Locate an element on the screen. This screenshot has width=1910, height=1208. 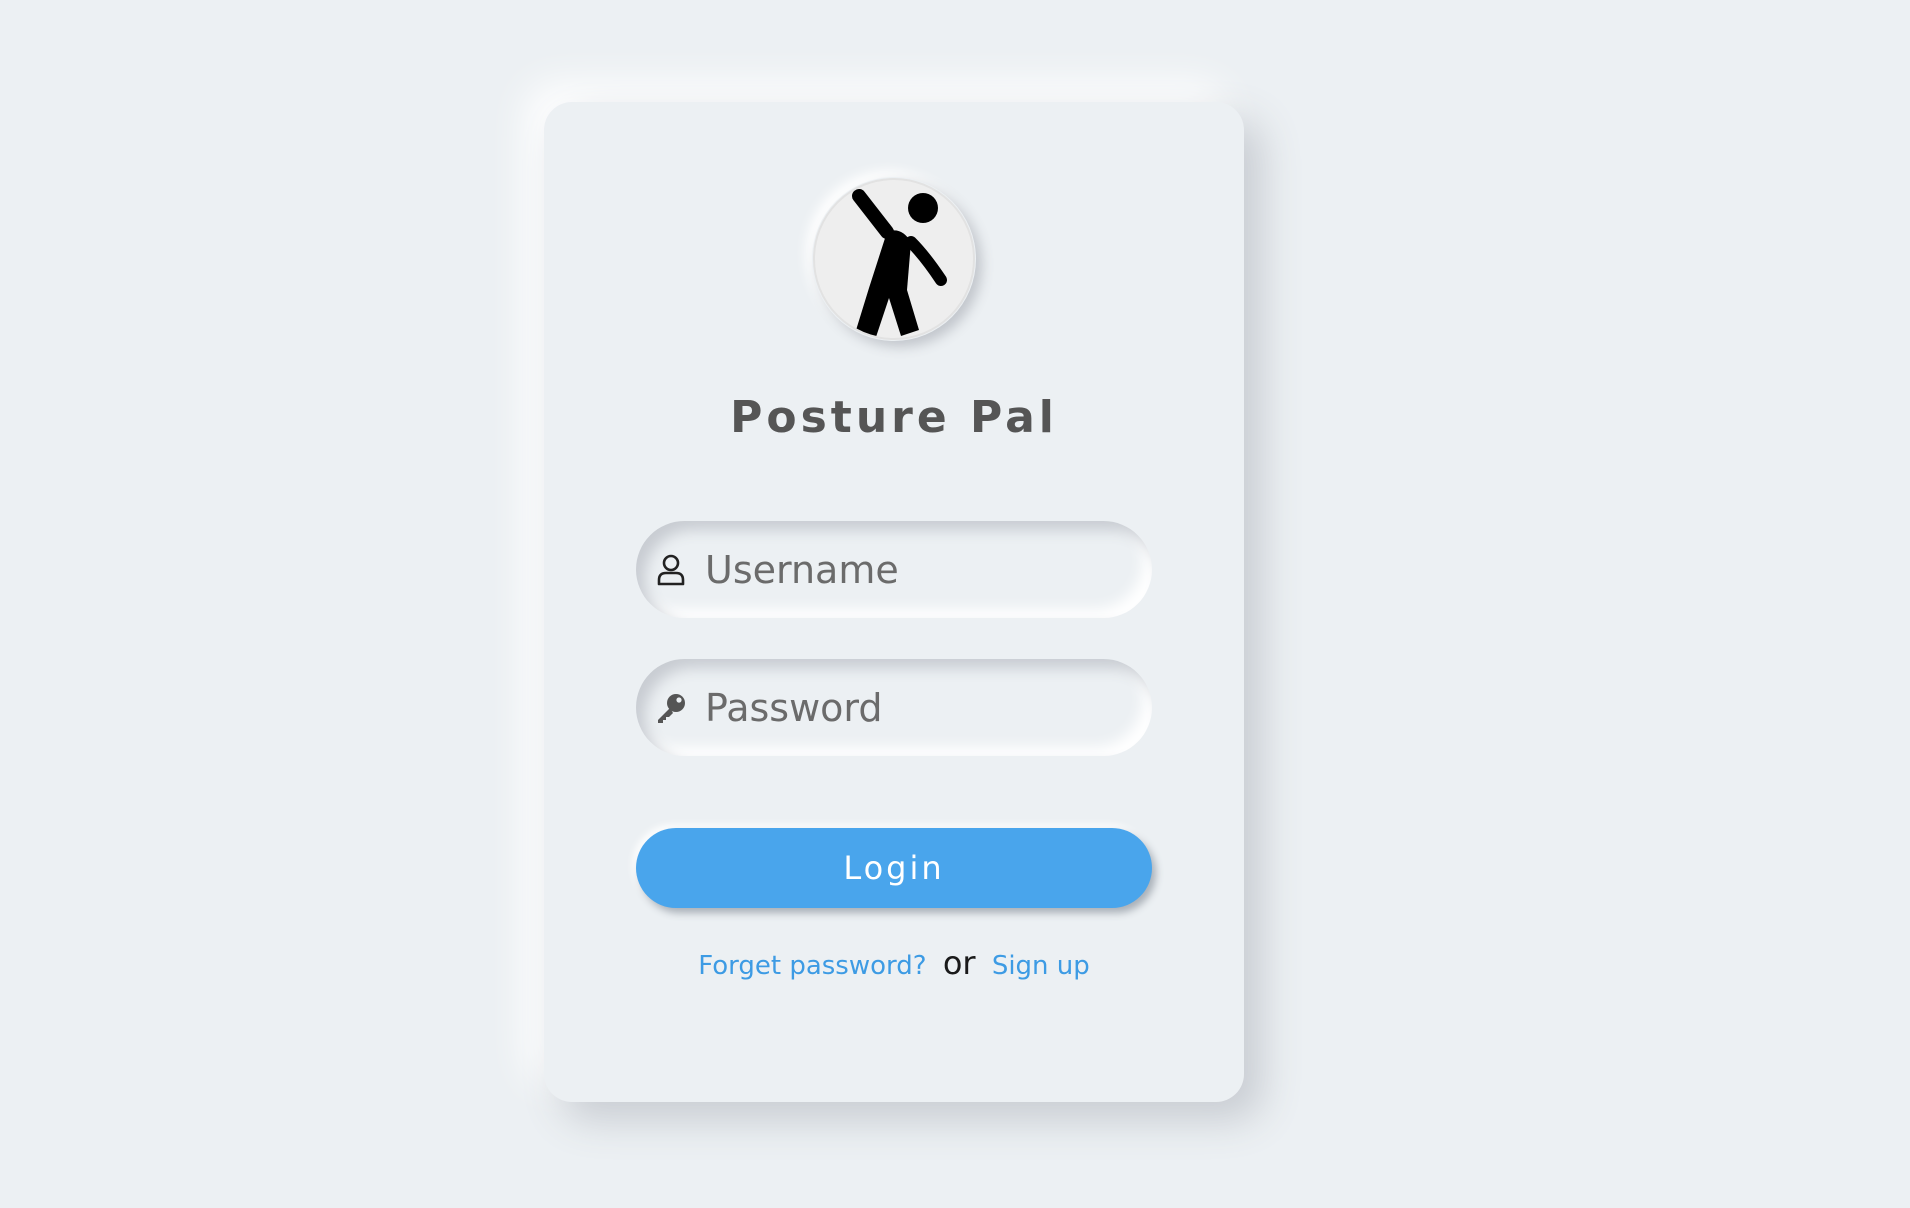
app-title: Posture Pal is located at coordinates (894, 417).